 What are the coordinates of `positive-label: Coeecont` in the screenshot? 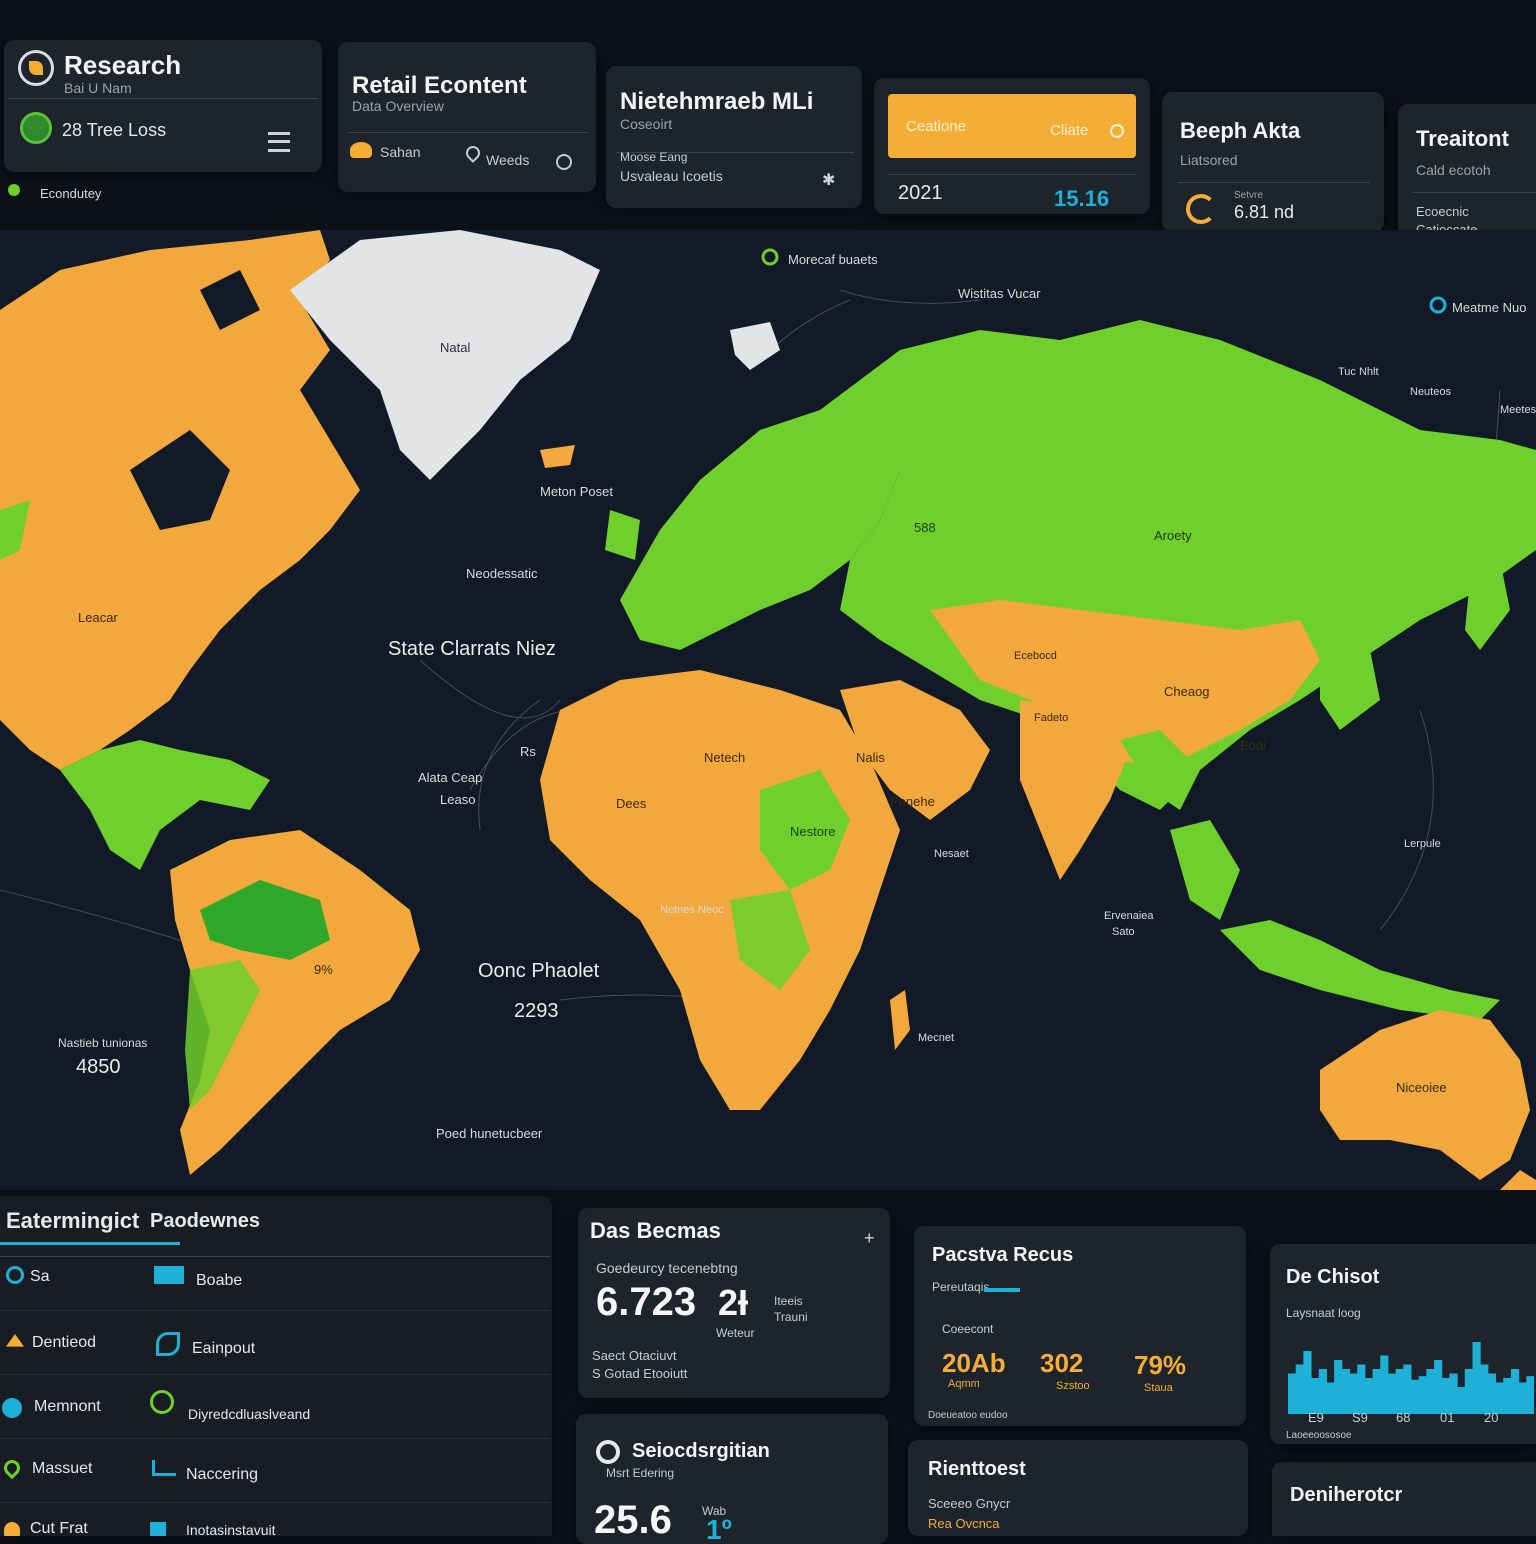 It's located at (968, 1329).